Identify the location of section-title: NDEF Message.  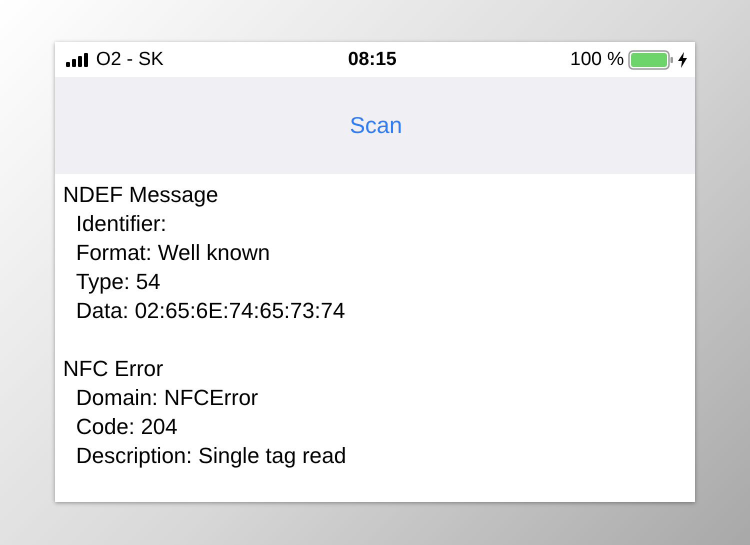
(140, 195).